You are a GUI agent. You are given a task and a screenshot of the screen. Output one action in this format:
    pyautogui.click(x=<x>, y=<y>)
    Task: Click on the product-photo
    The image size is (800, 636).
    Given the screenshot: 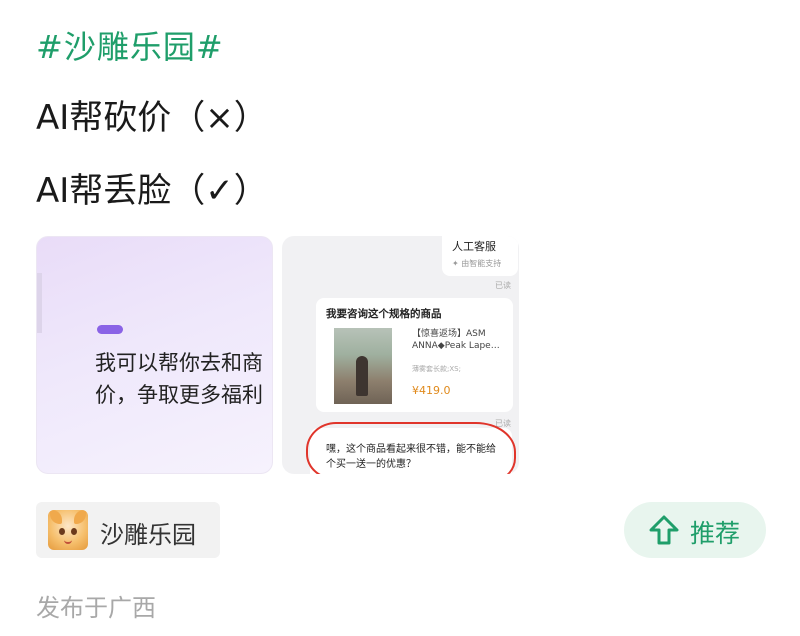 What is the action you would take?
    pyautogui.click(x=363, y=366)
    